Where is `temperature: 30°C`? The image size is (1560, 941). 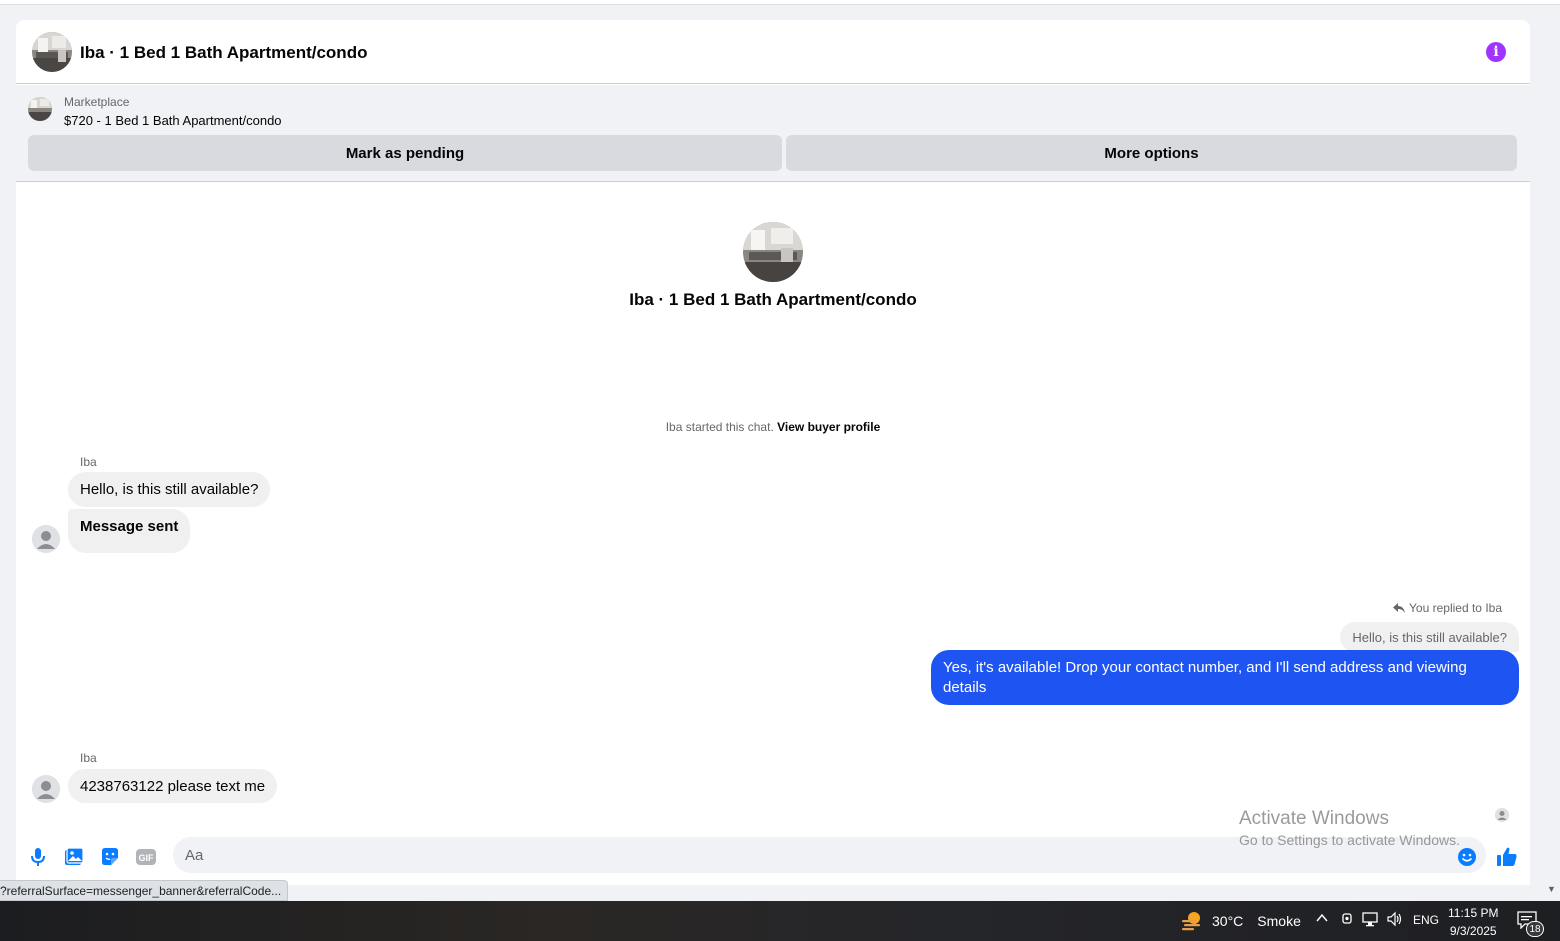 temperature: 30°C is located at coordinates (1228, 921).